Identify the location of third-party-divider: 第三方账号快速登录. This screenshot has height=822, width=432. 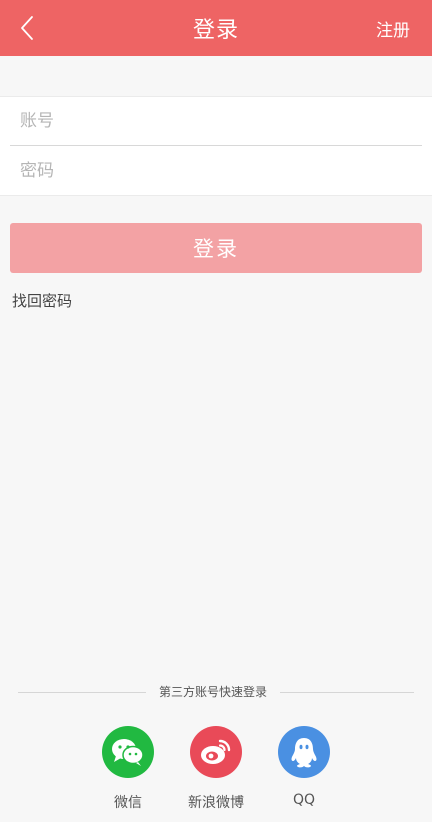
(216, 692).